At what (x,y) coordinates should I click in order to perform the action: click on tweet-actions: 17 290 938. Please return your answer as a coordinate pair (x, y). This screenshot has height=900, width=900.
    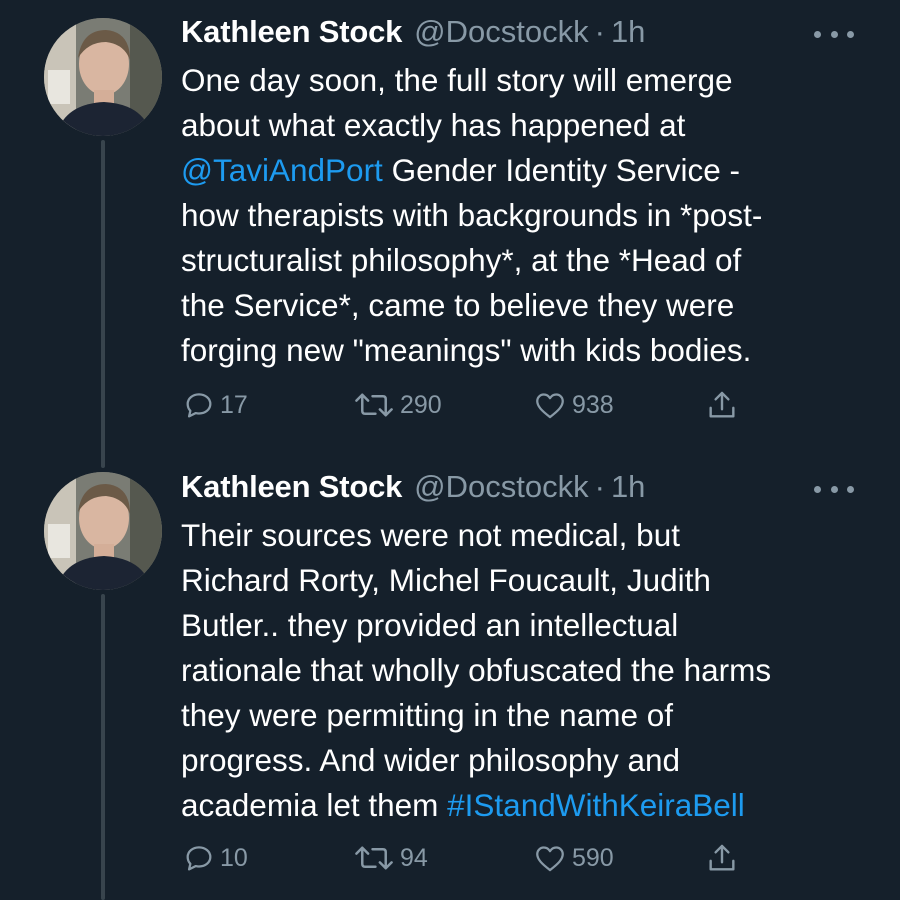
    Looking at the image, I should click on (470, 405).